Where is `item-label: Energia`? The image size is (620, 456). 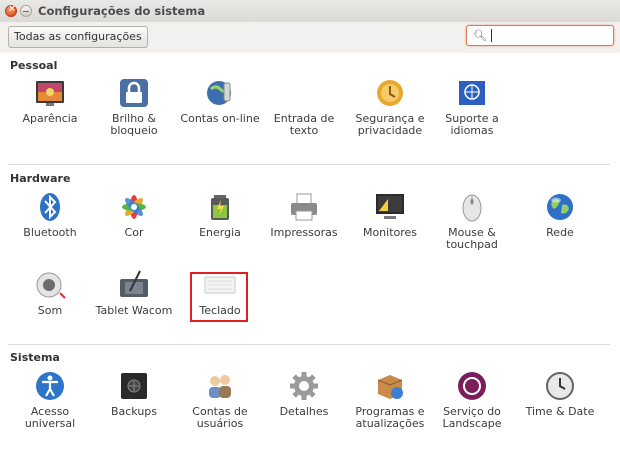 item-label: Energia is located at coordinates (220, 232).